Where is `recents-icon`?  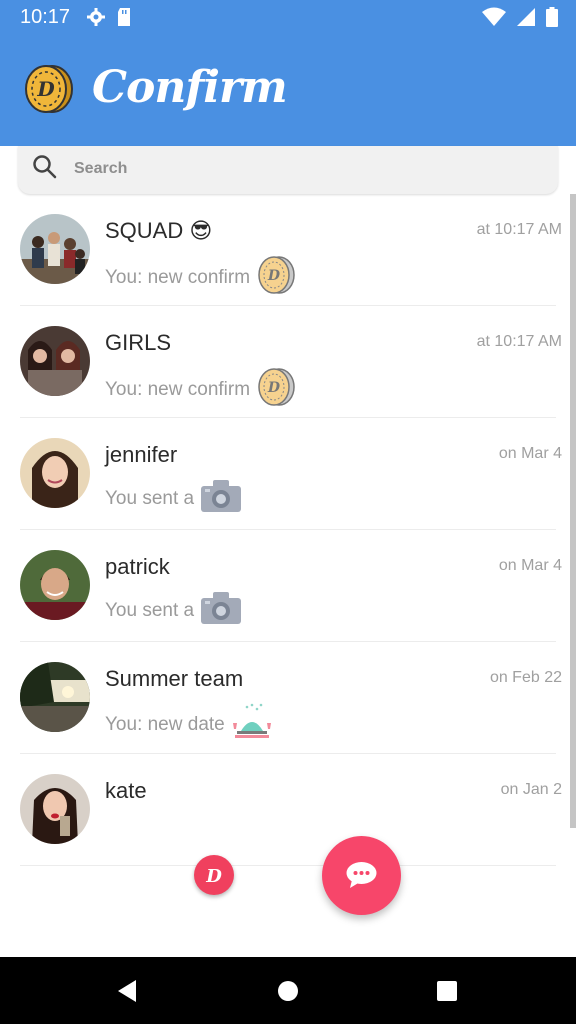 recents-icon is located at coordinates (447, 993).